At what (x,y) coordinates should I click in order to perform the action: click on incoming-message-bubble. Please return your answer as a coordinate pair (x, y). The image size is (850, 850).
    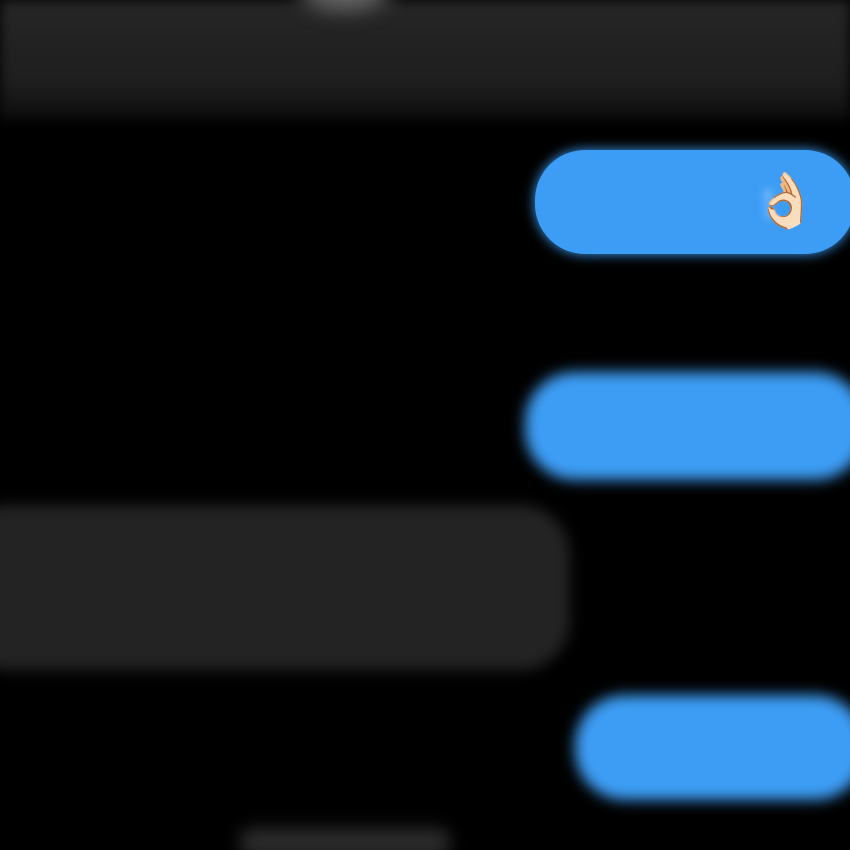
    Looking at the image, I should click on (285, 587).